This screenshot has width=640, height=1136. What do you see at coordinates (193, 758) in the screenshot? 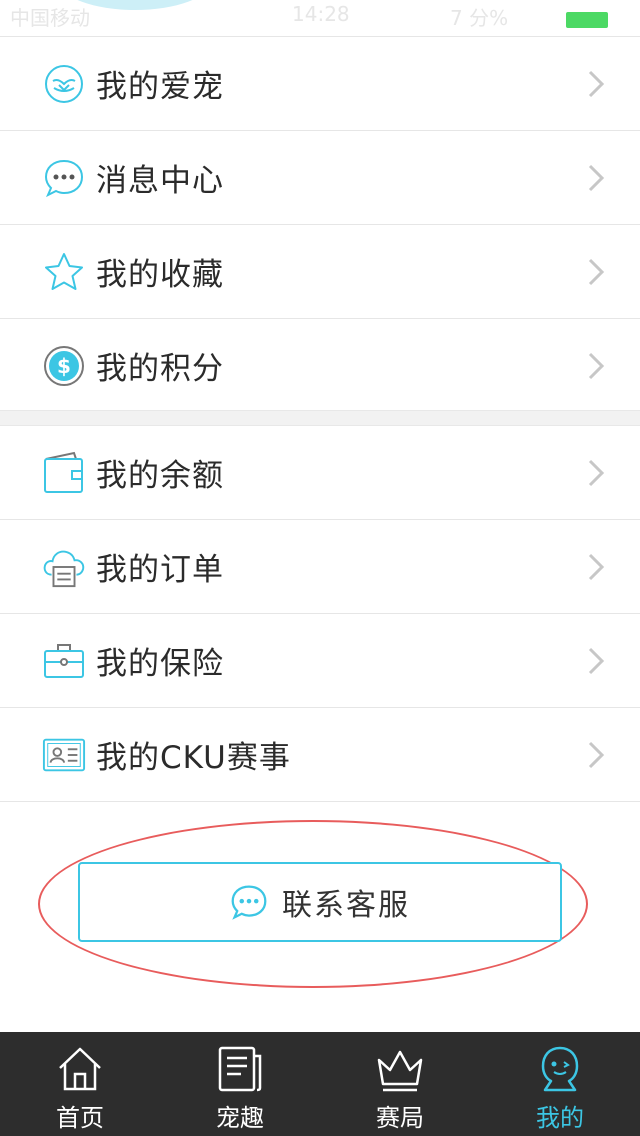
I see `menu-item-label: 我的CKU赛事` at bounding box center [193, 758].